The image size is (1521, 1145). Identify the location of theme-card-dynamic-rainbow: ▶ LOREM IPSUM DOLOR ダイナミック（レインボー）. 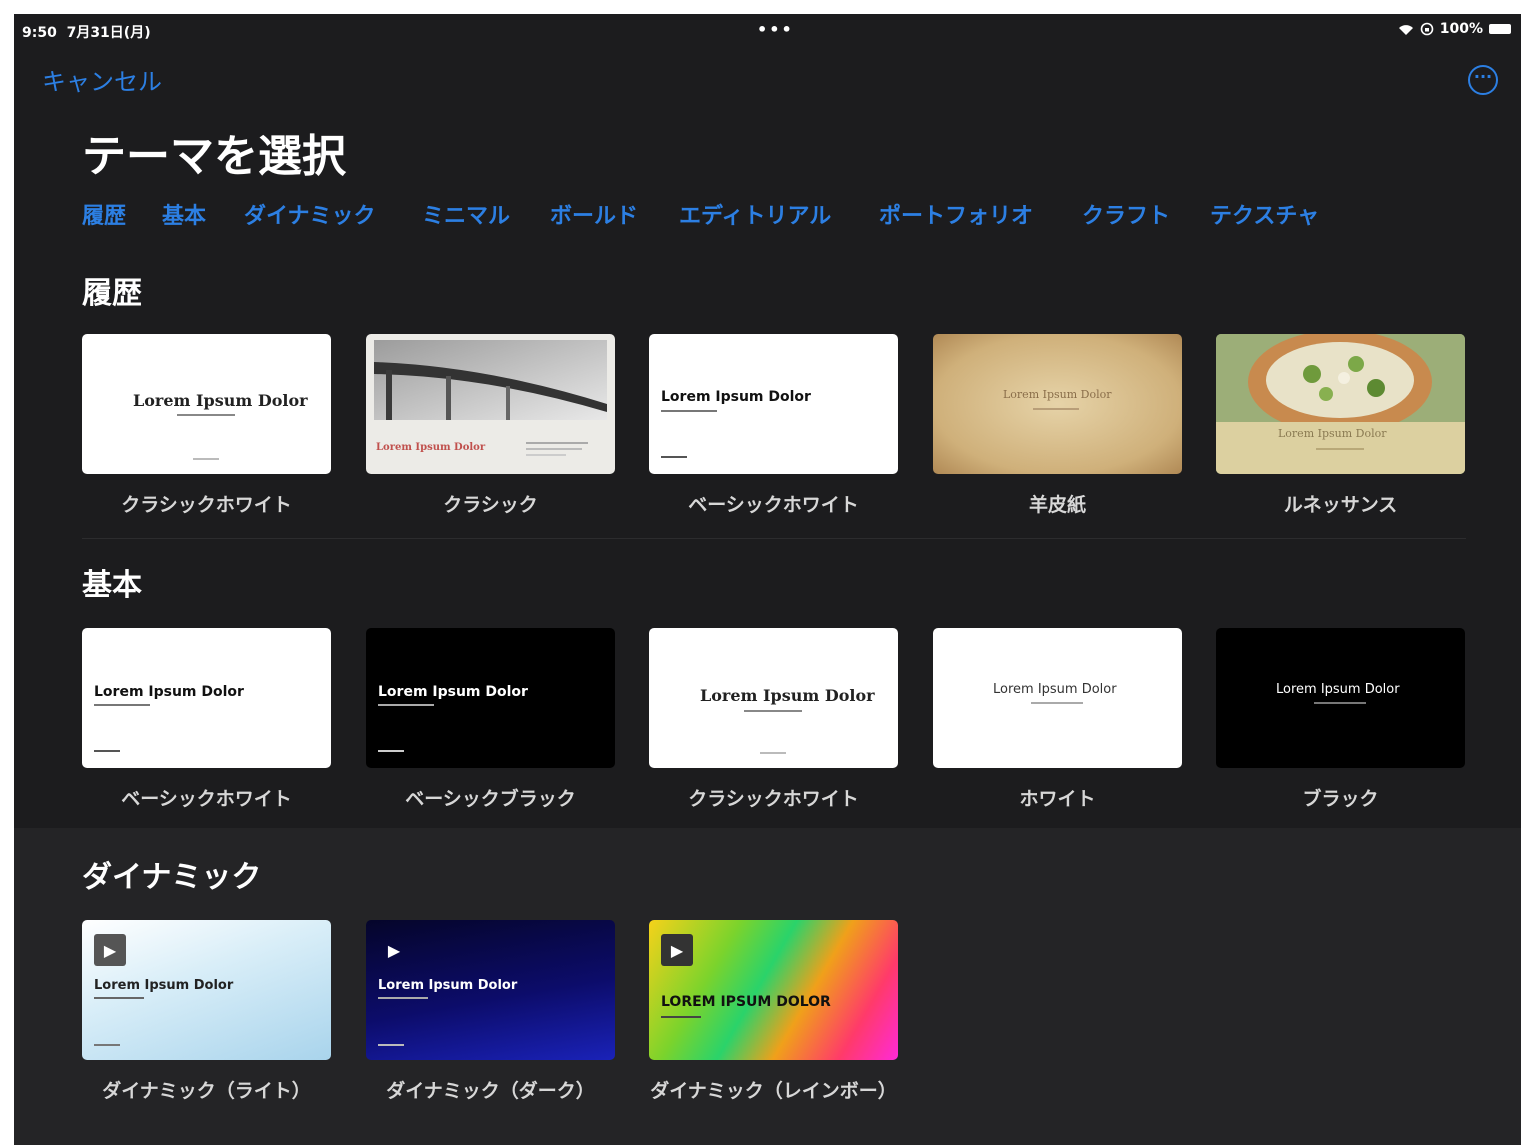
(773, 1011).